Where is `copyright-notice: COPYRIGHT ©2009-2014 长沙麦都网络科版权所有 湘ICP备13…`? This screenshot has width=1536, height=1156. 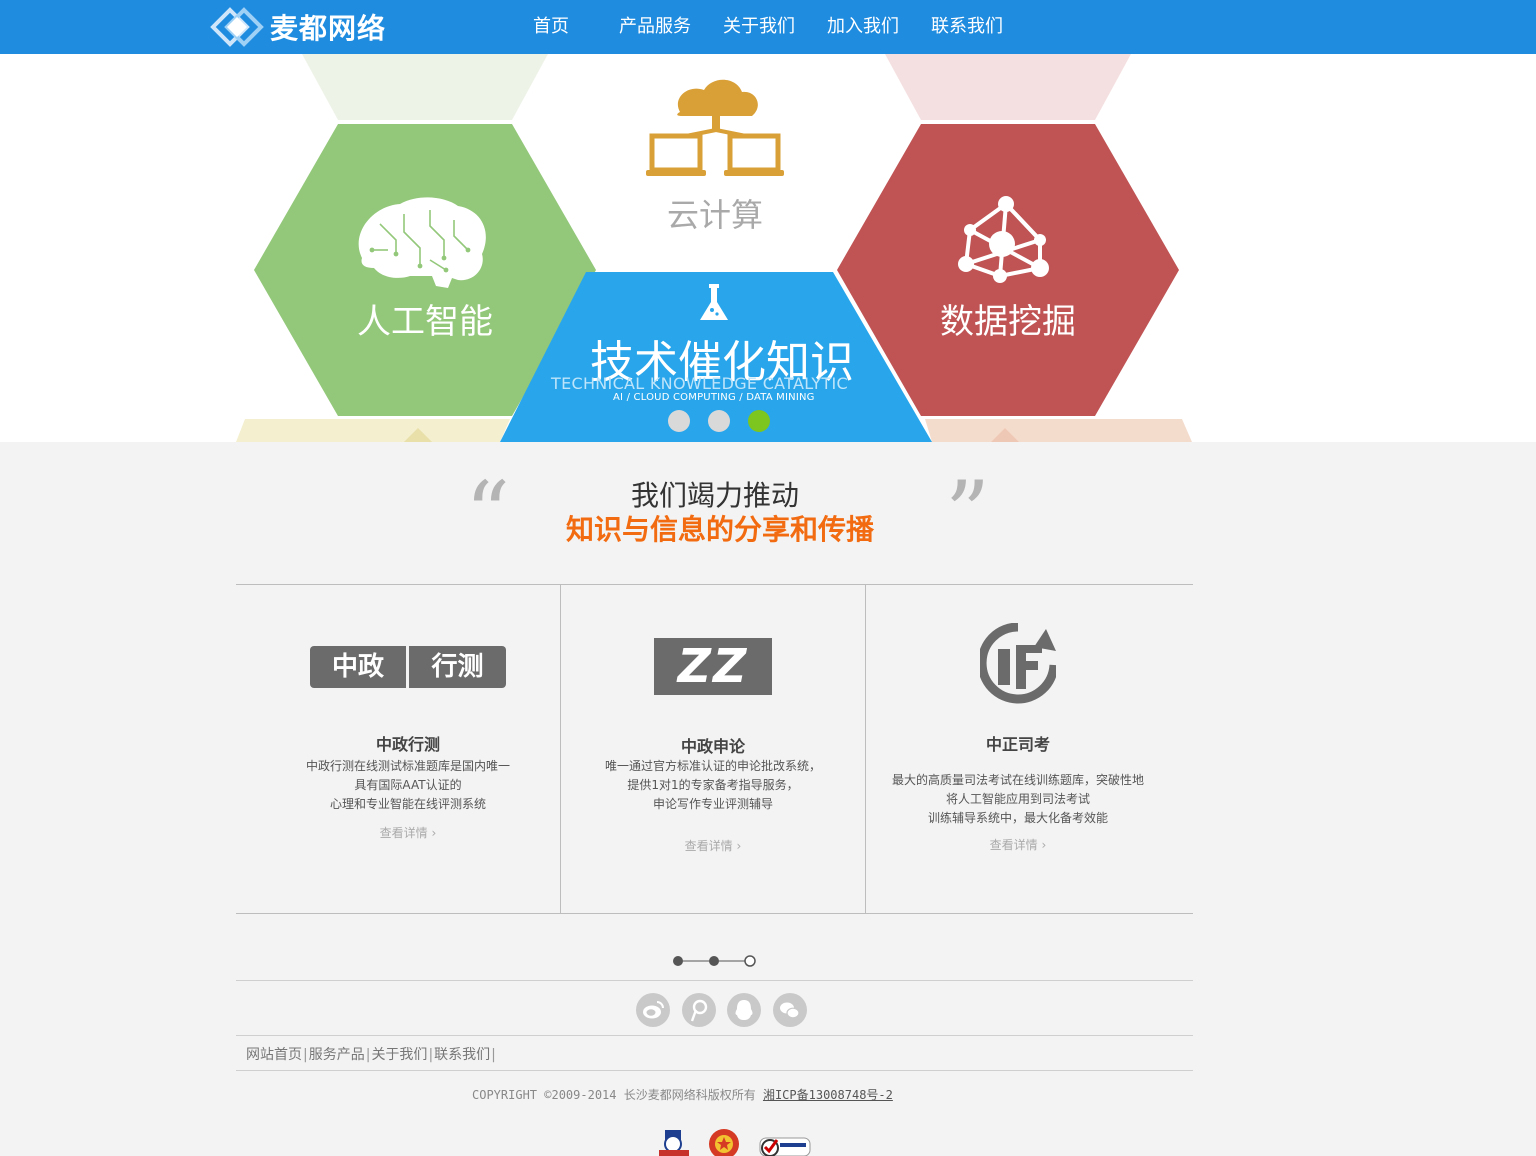 copyright-notice: COPYRIGHT ©2009-2014 长沙麦都网络科版权所有 湘ICP备13… is located at coordinates (682, 1094).